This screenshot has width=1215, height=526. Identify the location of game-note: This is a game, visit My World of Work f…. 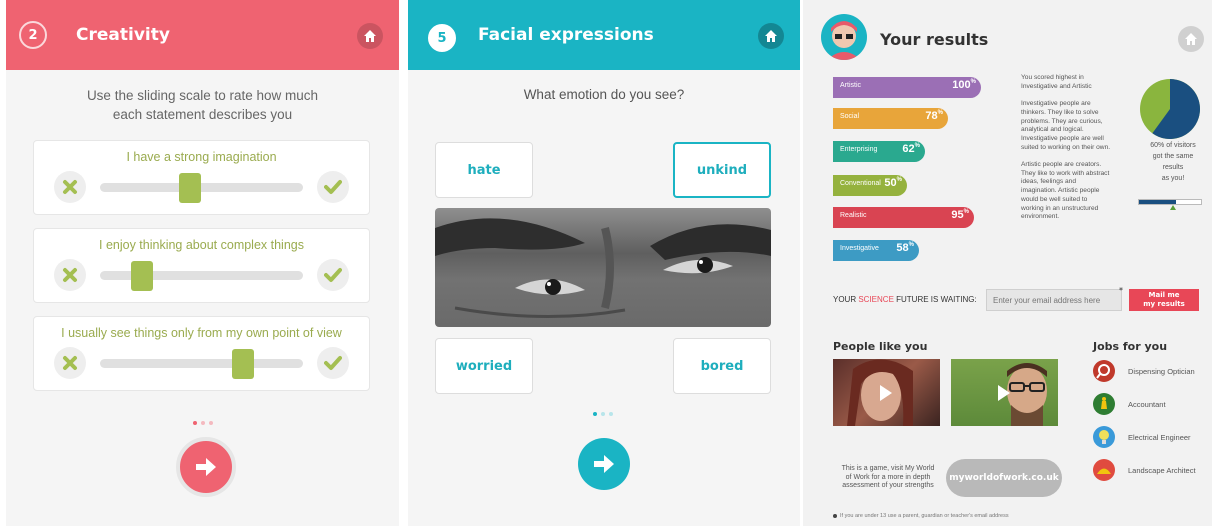
(888, 478).